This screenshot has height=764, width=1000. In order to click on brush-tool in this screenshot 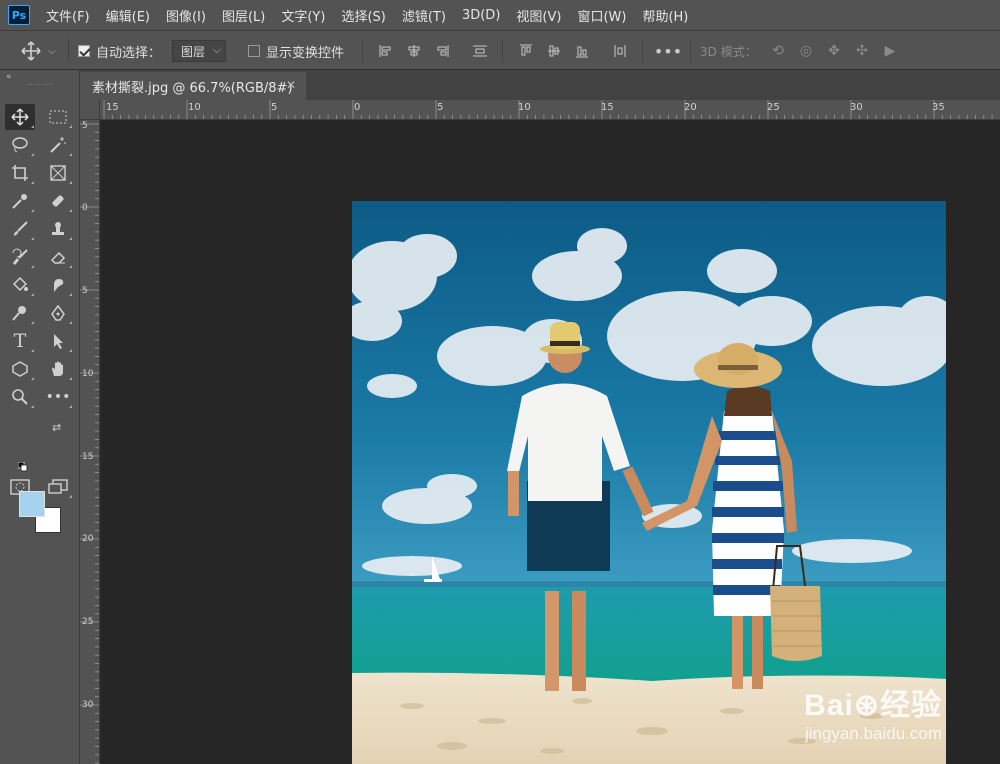, I will do `click(20, 229)`.